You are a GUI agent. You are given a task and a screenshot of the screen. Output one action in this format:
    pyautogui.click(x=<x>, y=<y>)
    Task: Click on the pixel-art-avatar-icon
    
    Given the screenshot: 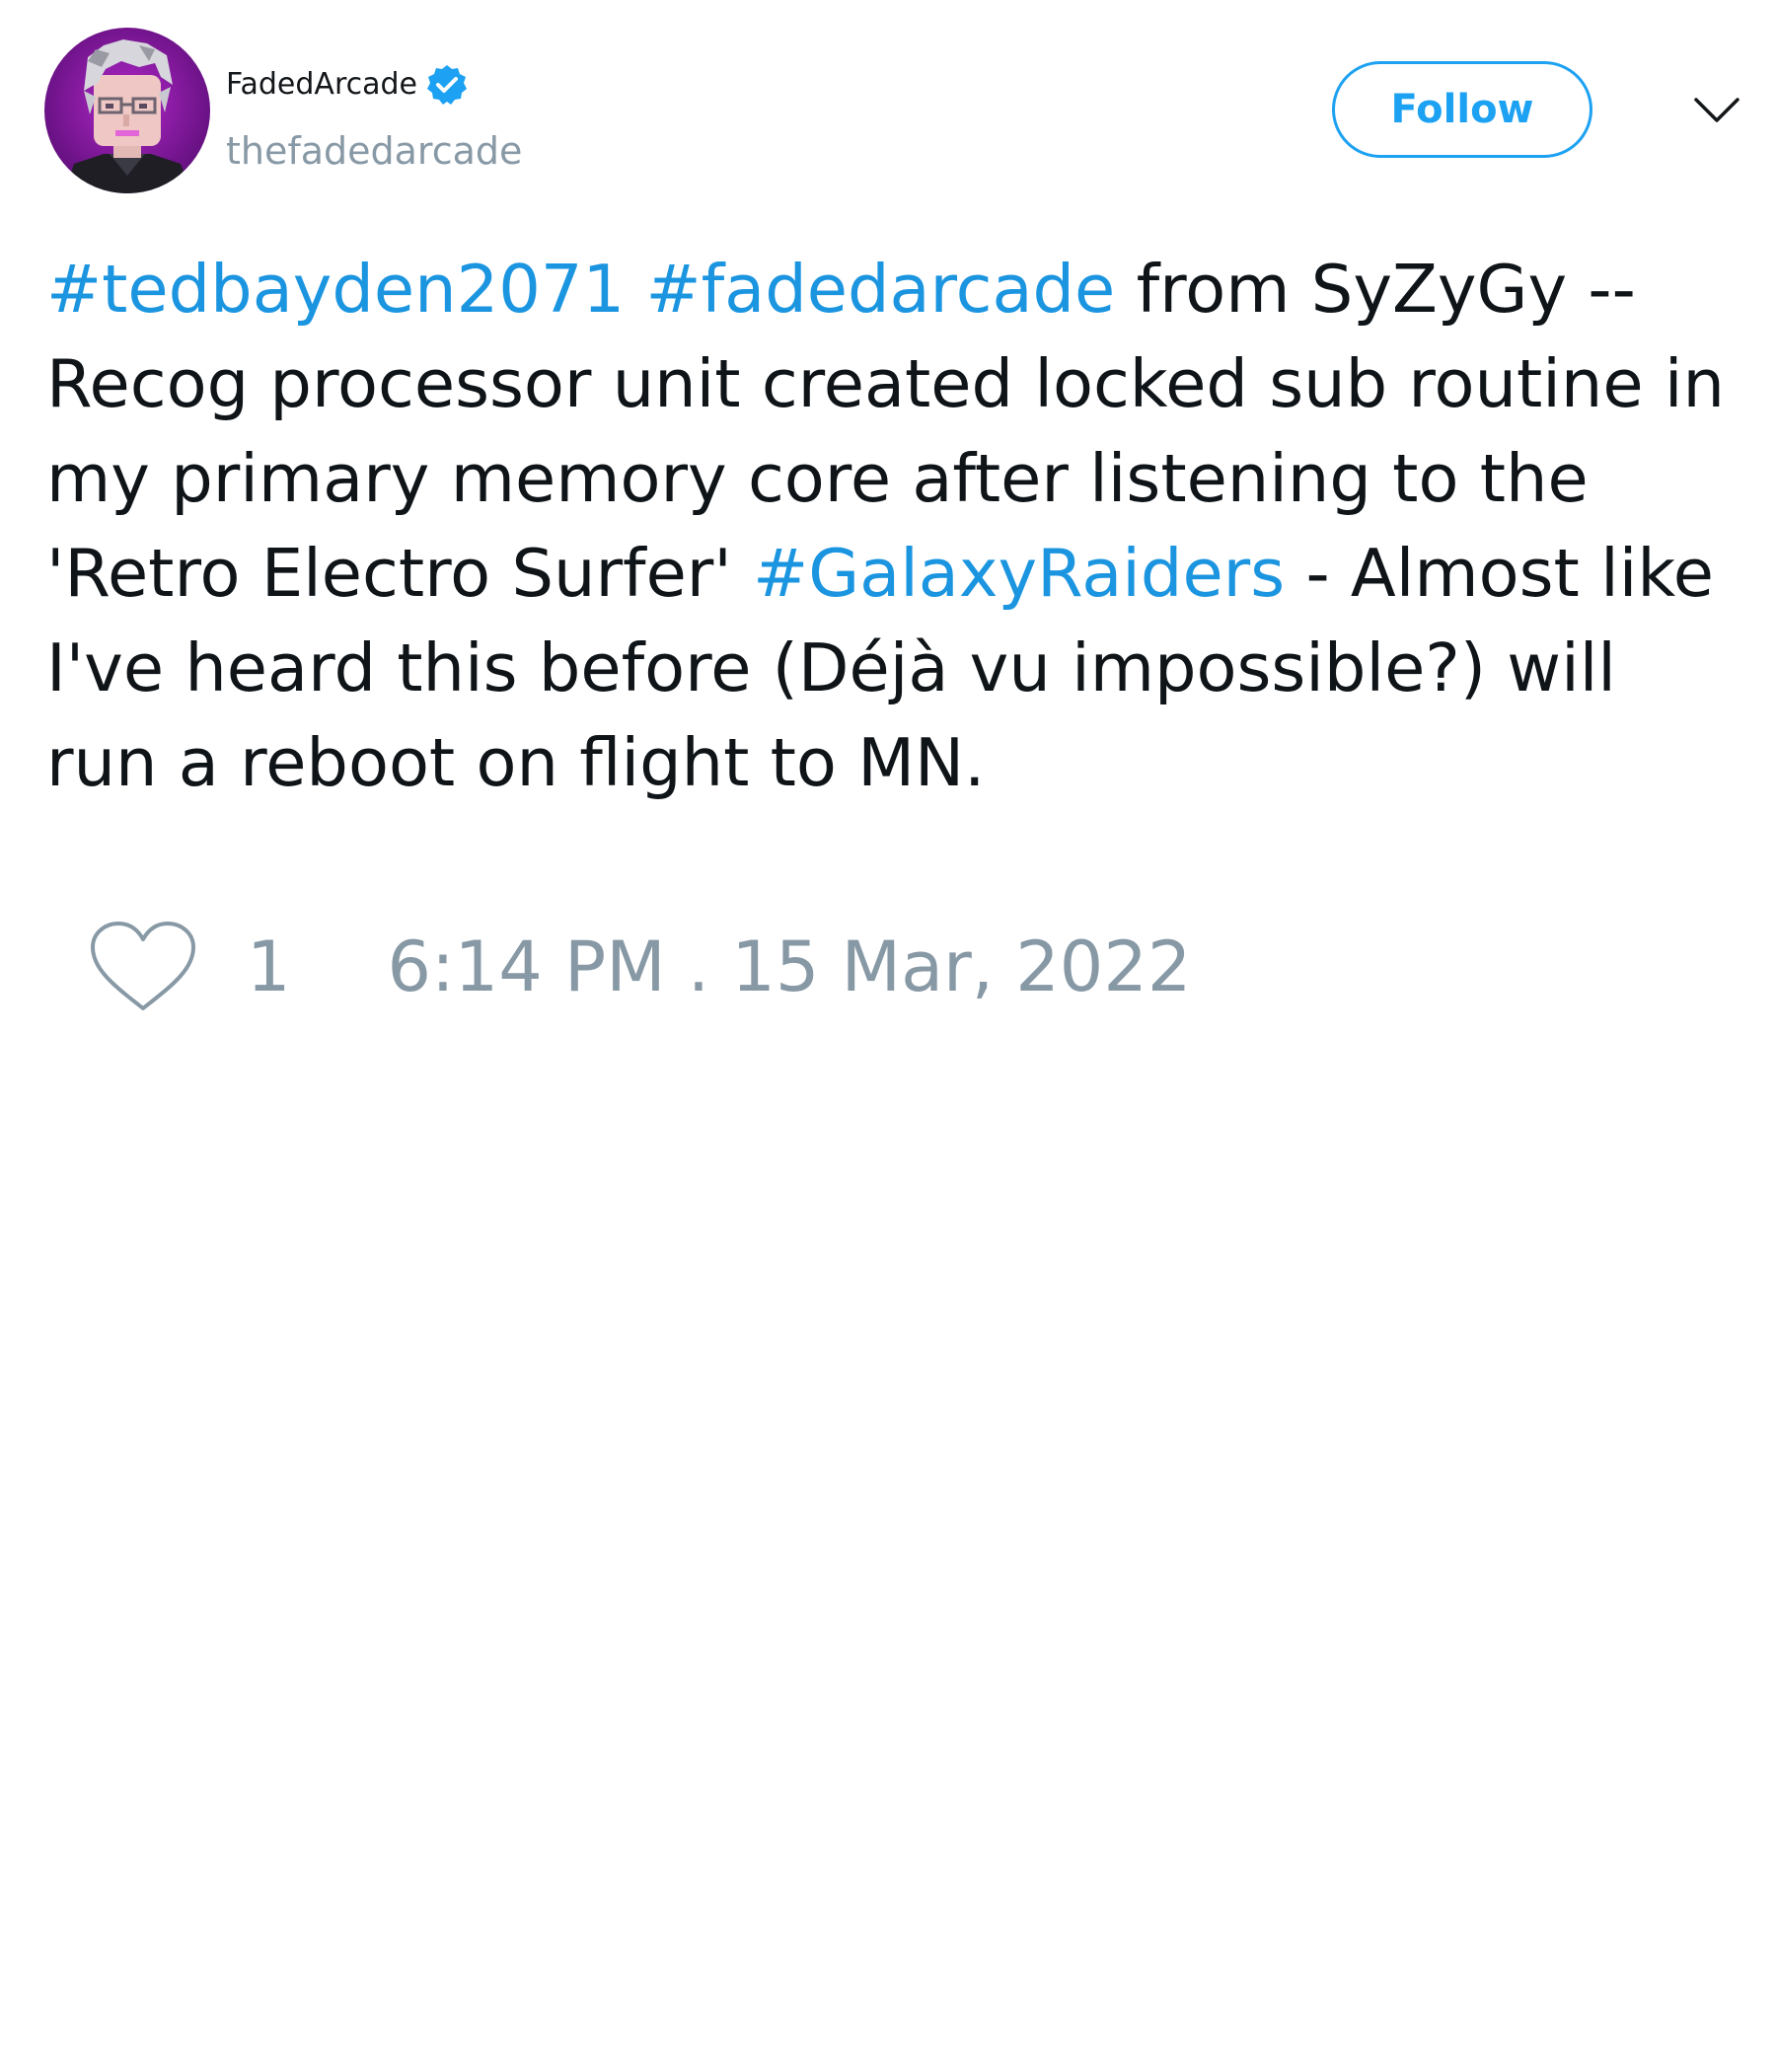 What is the action you would take?
    pyautogui.click(x=127, y=111)
    